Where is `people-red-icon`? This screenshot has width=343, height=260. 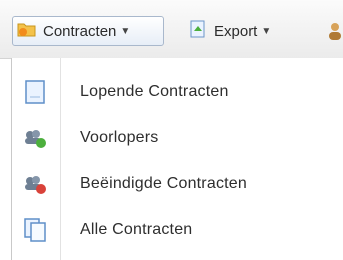
people-red-icon is located at coordinates (35, 184).